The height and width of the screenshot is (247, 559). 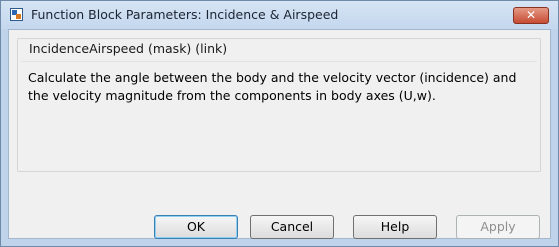 I want to click on help-button: Help, so click(x=395, y=227).